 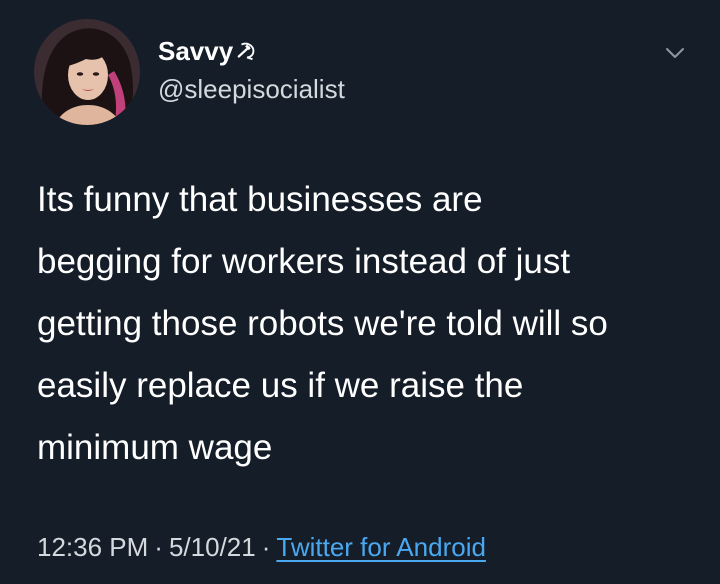 I want to click on tweet-source-link: Twitter for Android, so click(x=381, y=547).